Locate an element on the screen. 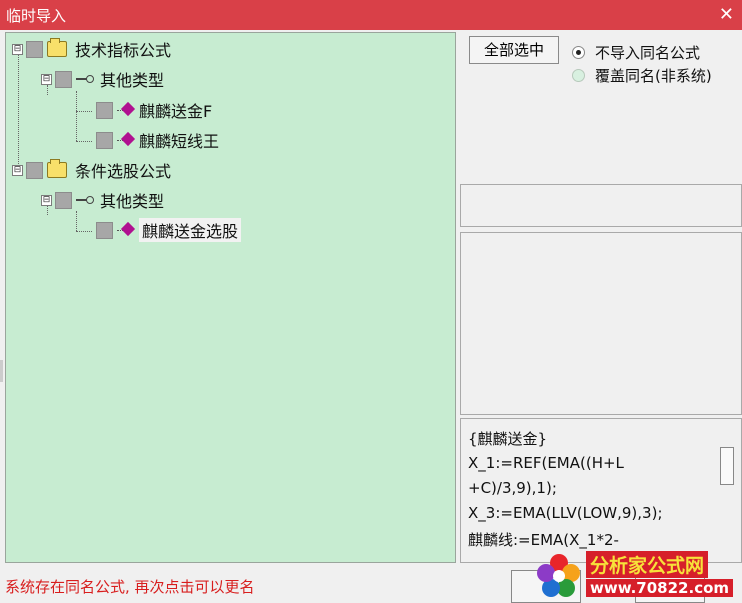 This screenshot has height=603, width=742. radio-overwrite: 覆盖同名(非系统) is located at coordinates (642, 75).